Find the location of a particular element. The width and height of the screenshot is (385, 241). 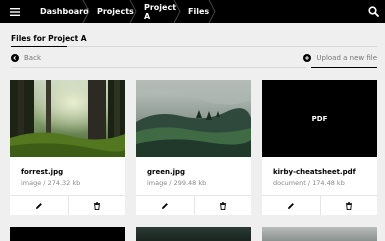

file-meta: image / 274.32 kb is located at coordinates (51, 183).